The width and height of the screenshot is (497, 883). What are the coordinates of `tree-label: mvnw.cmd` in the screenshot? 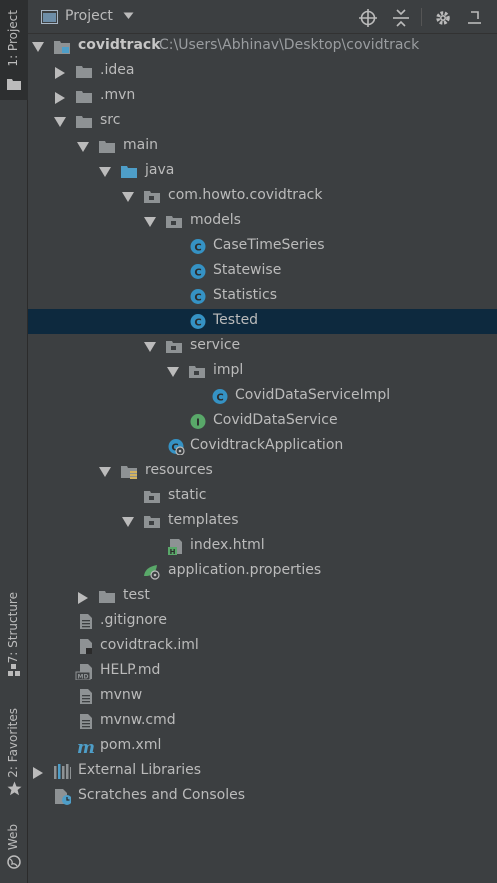 It's located at (138, 720).